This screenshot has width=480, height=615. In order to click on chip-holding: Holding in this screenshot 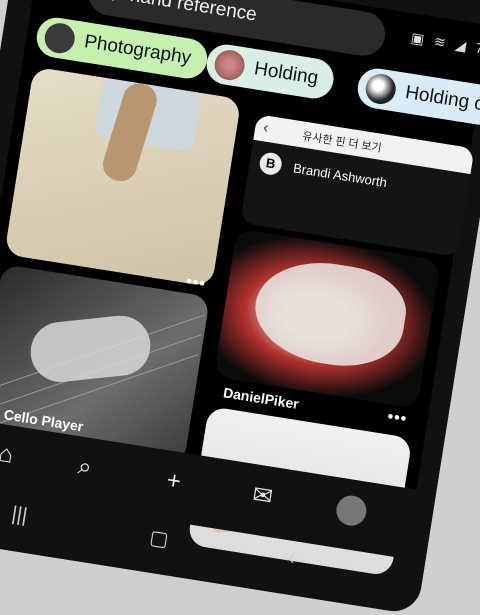, I will do `click(270, 72)`.